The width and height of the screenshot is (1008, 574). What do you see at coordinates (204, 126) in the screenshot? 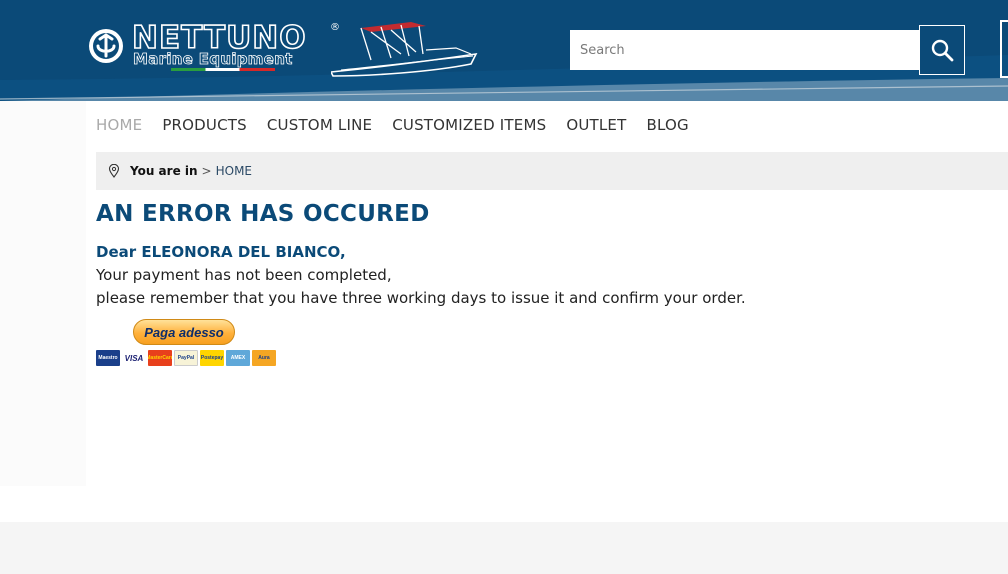
I see `nav-item-products: PRODUCTS` at bounding box center [204, 126].